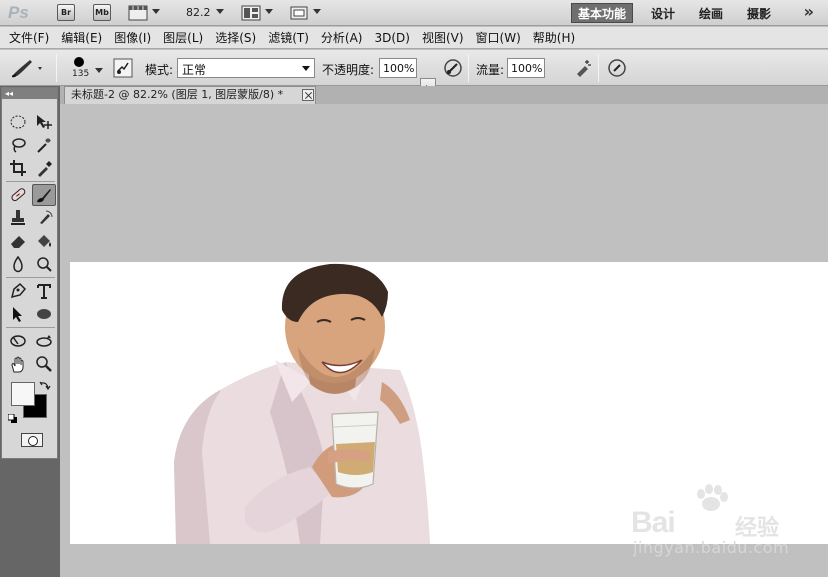  I want to click on eraser-tool-icon, so click(18, 241).